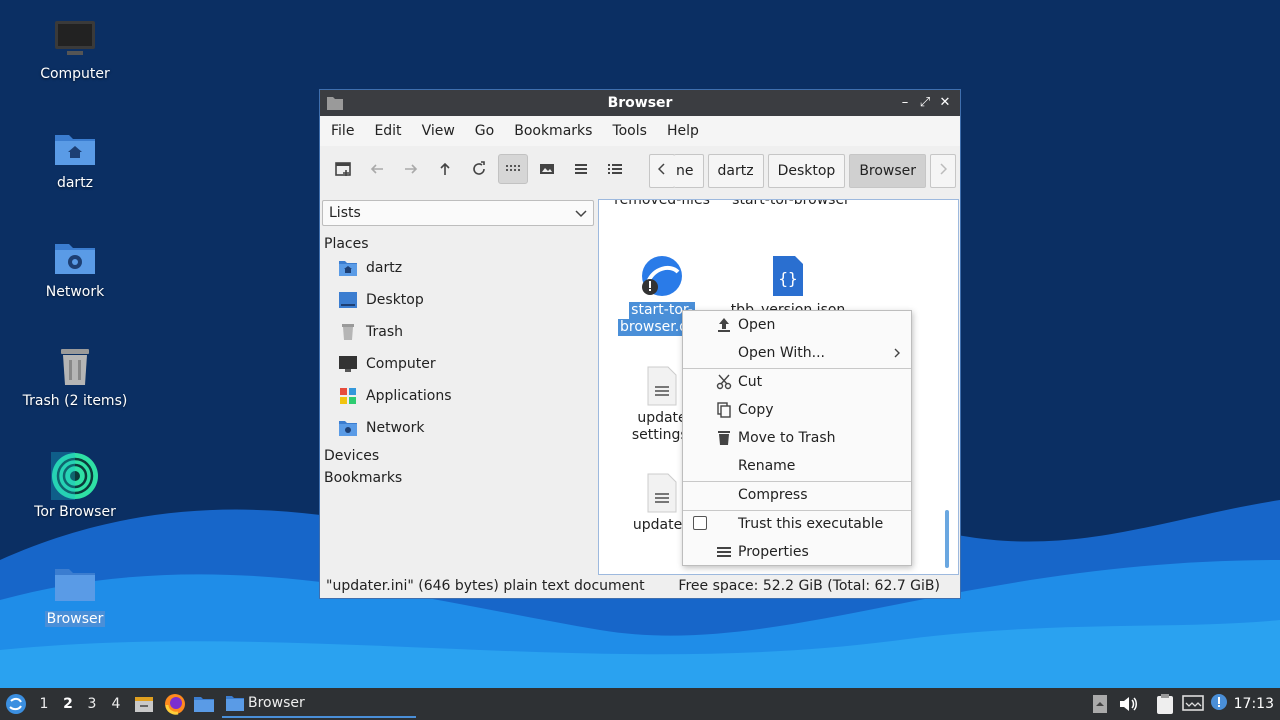 Image resolution: width=1280 pixels, height=720 pixels. I want to click on tor-browser-icon, so click(74, 476).